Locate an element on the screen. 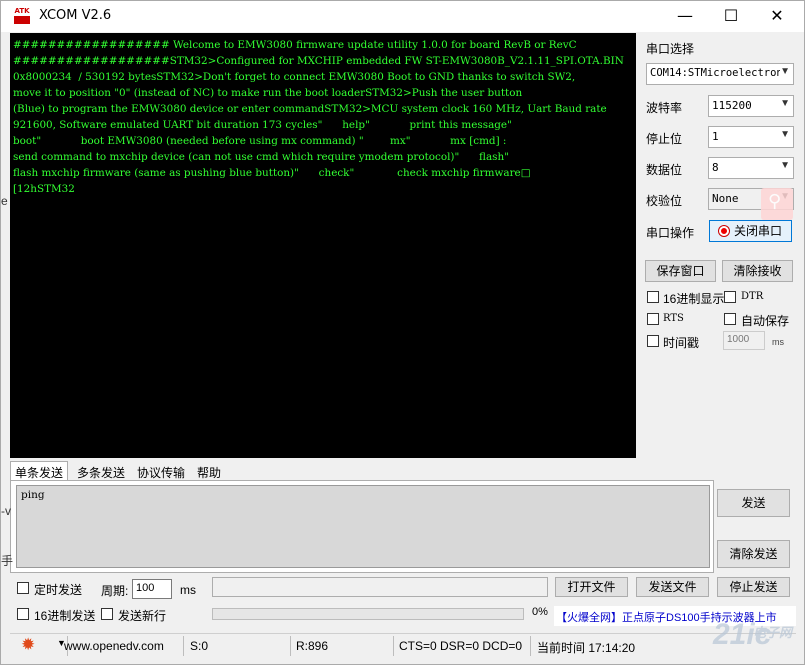  save-window-button: 保存窗口 is located at coordinates (680, 271).